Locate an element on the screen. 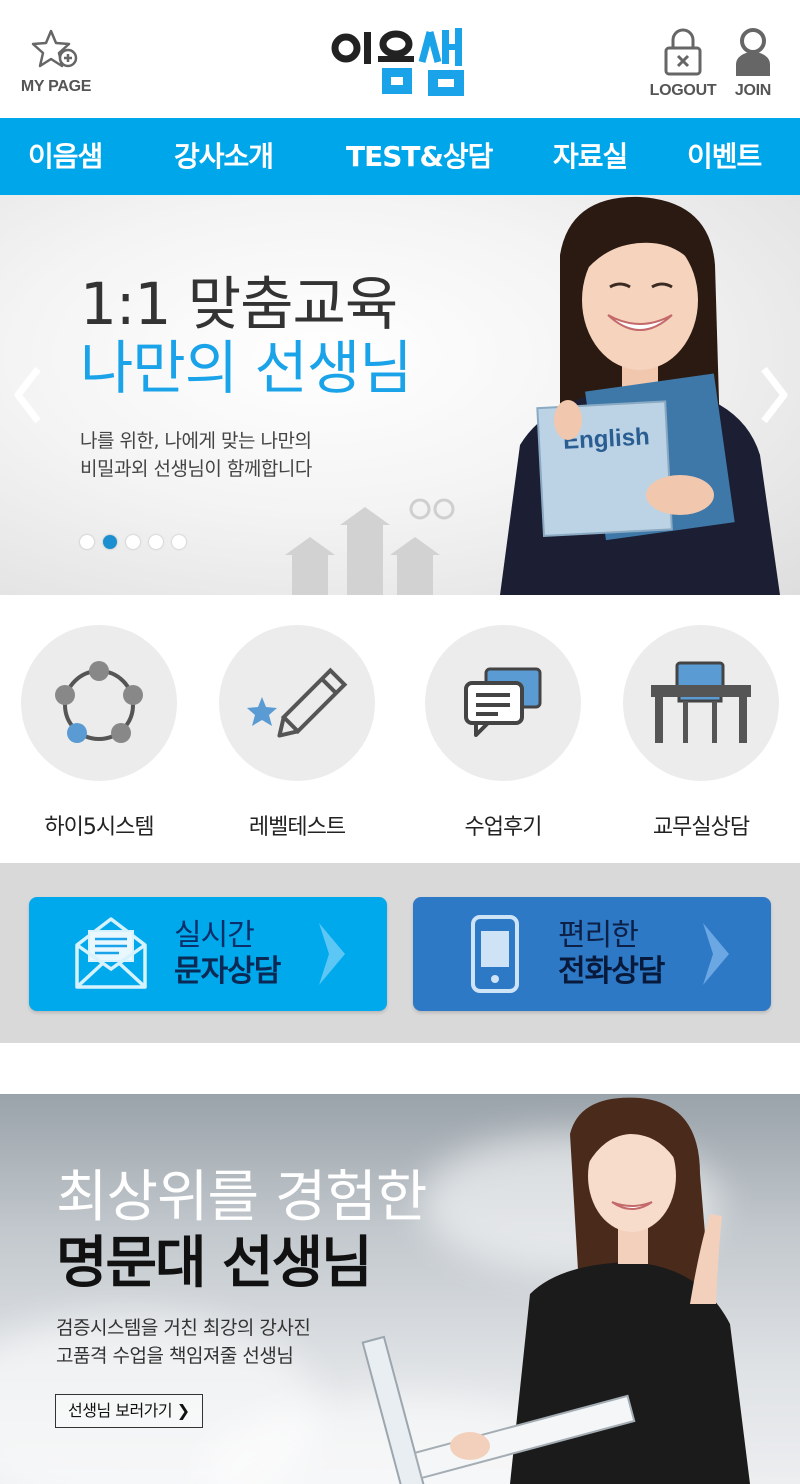  quick-item-office-consult: 교무실상담 is located at coordinates (701, 733).